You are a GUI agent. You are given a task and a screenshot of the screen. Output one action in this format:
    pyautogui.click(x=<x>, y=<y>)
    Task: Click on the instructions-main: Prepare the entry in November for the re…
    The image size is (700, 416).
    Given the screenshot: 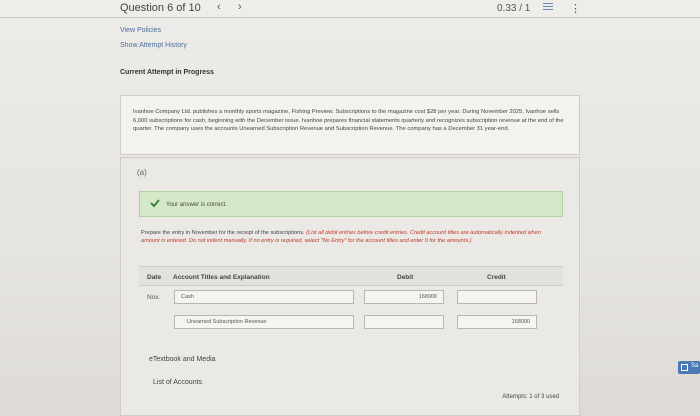 What is the action you would take?
    pyautogui.click(x=224, y=233)
    